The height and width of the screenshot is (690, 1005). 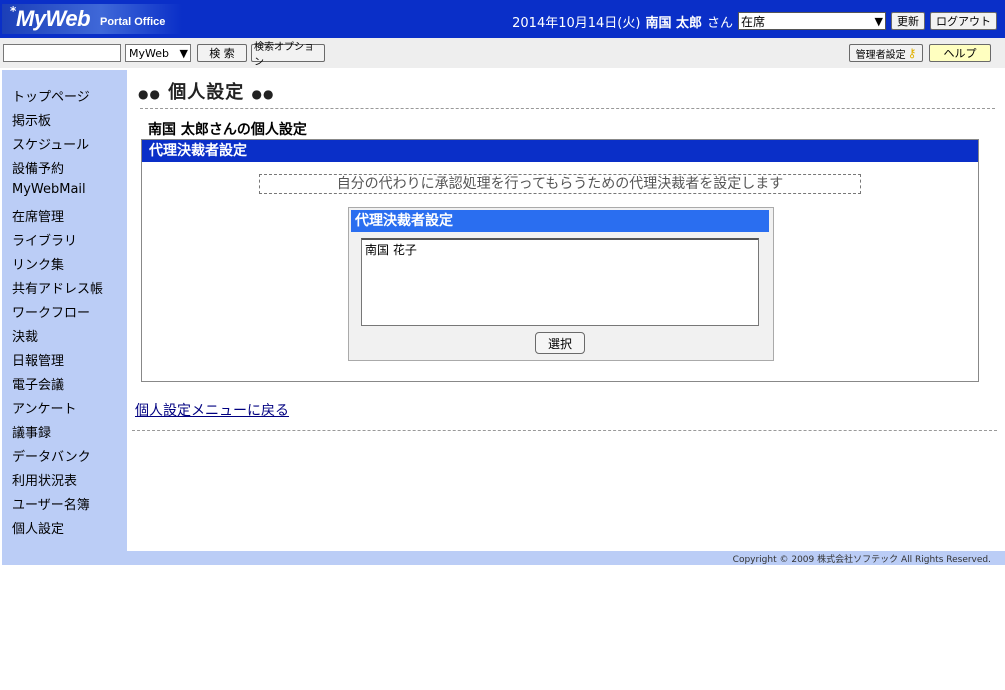 What do you see at coordinates (576, 23) in the screenshot?
I see `current-date: 2014年10月14日(火)` at bounding box center [576, 23].